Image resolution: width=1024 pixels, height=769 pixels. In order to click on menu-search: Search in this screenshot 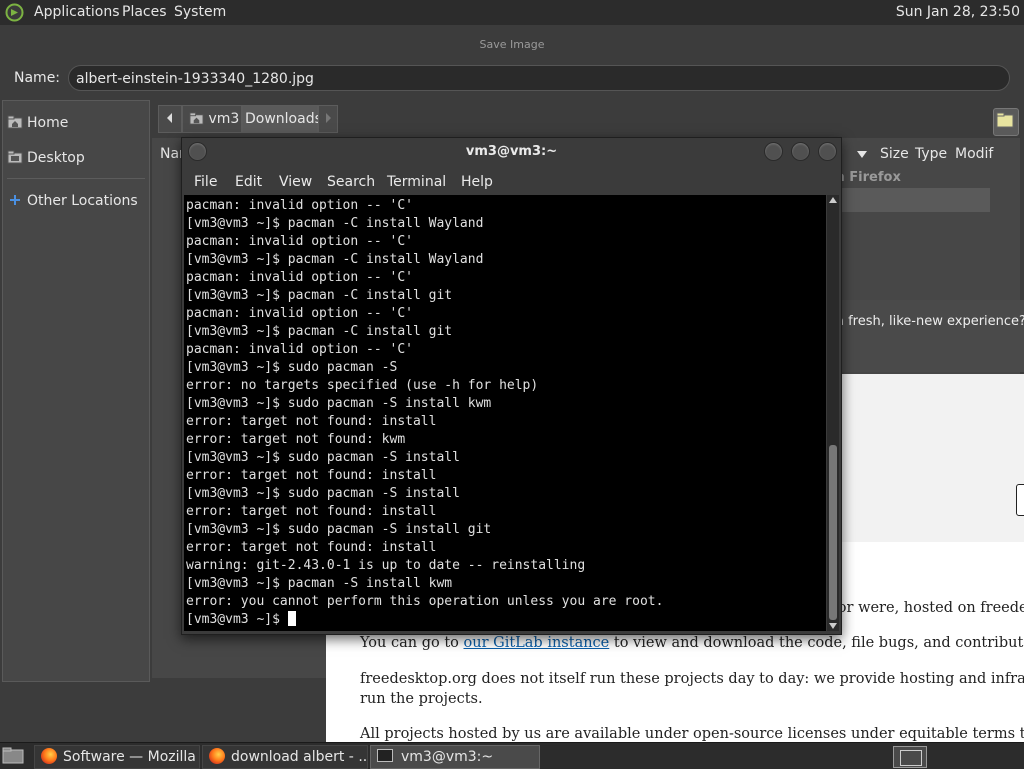, I will do `click(351, 182)`.